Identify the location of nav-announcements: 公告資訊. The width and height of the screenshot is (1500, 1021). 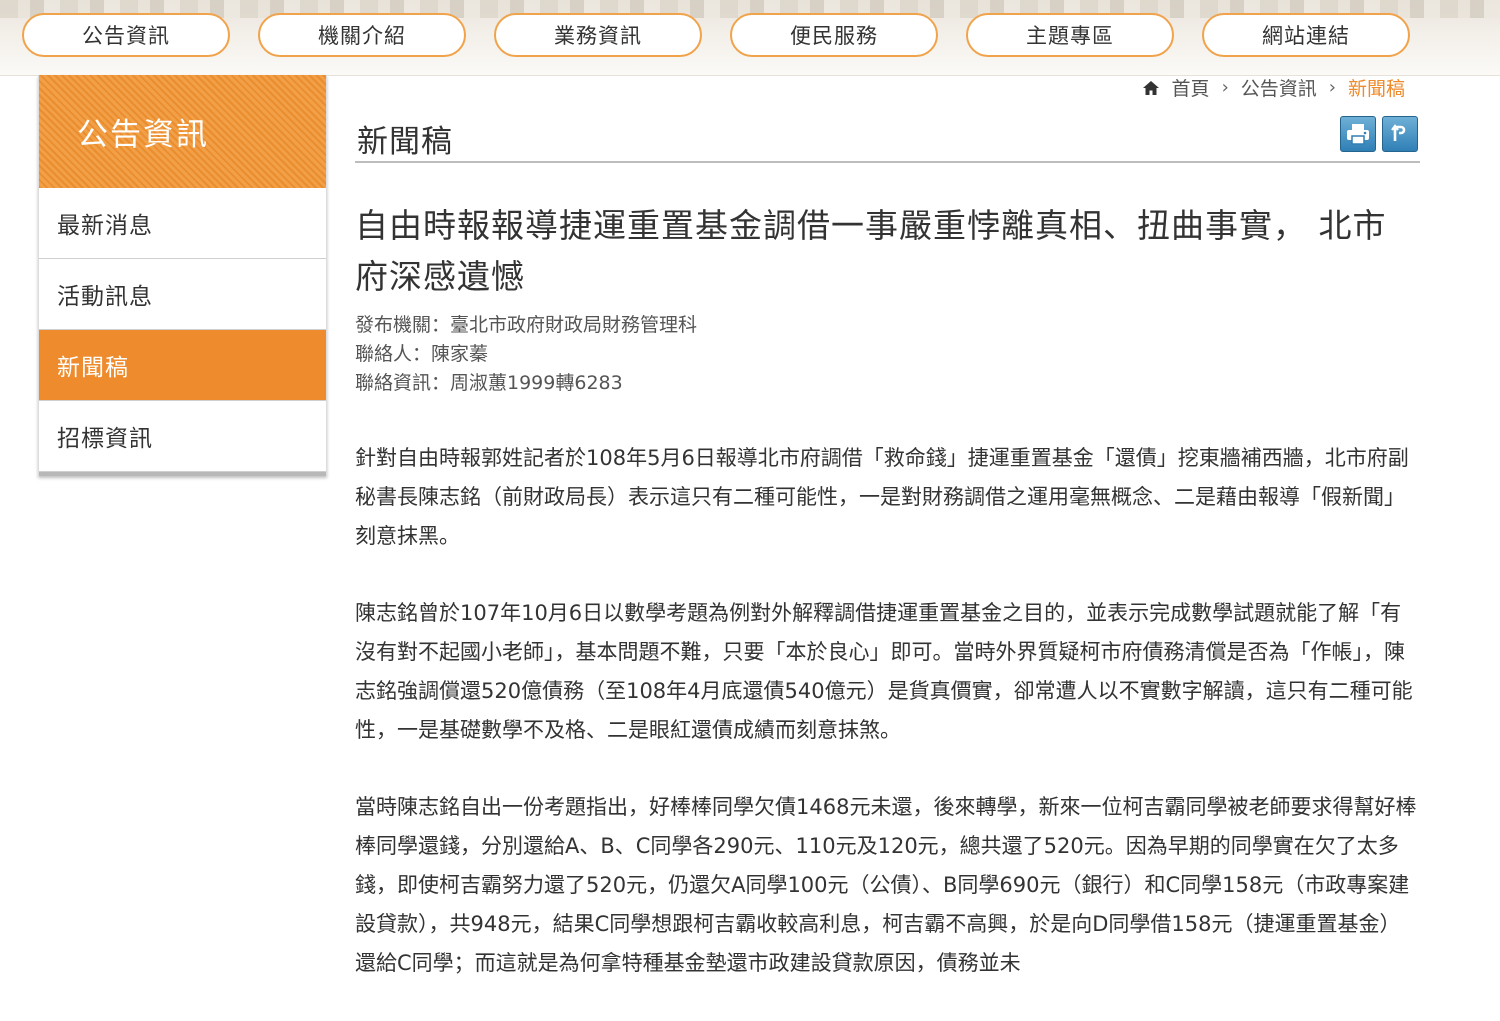
(126, 35).